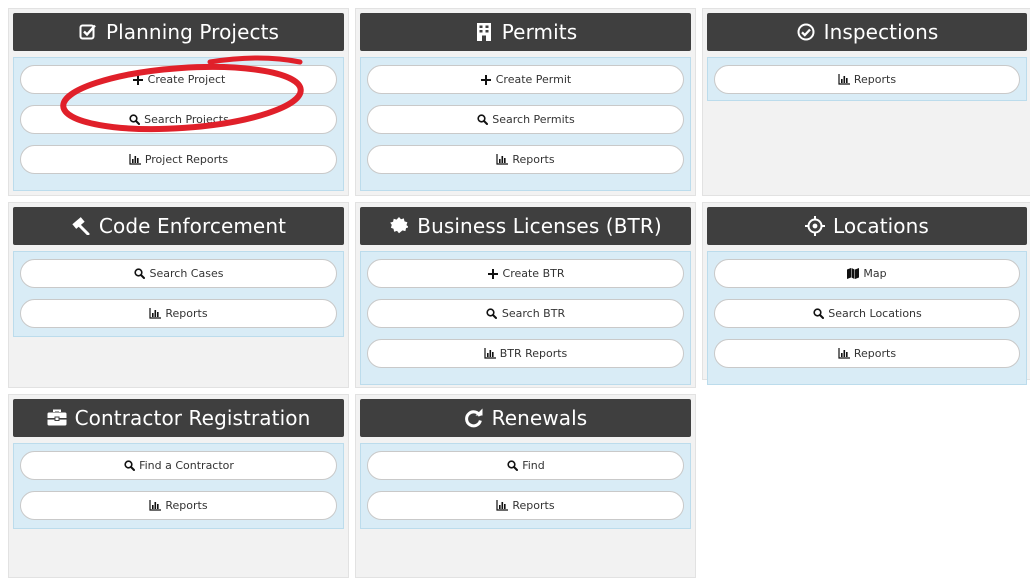 Image resolution: width=1030 pixels, height=578 pixels. I want to click on module-title: Renewals, so click(539, 418).